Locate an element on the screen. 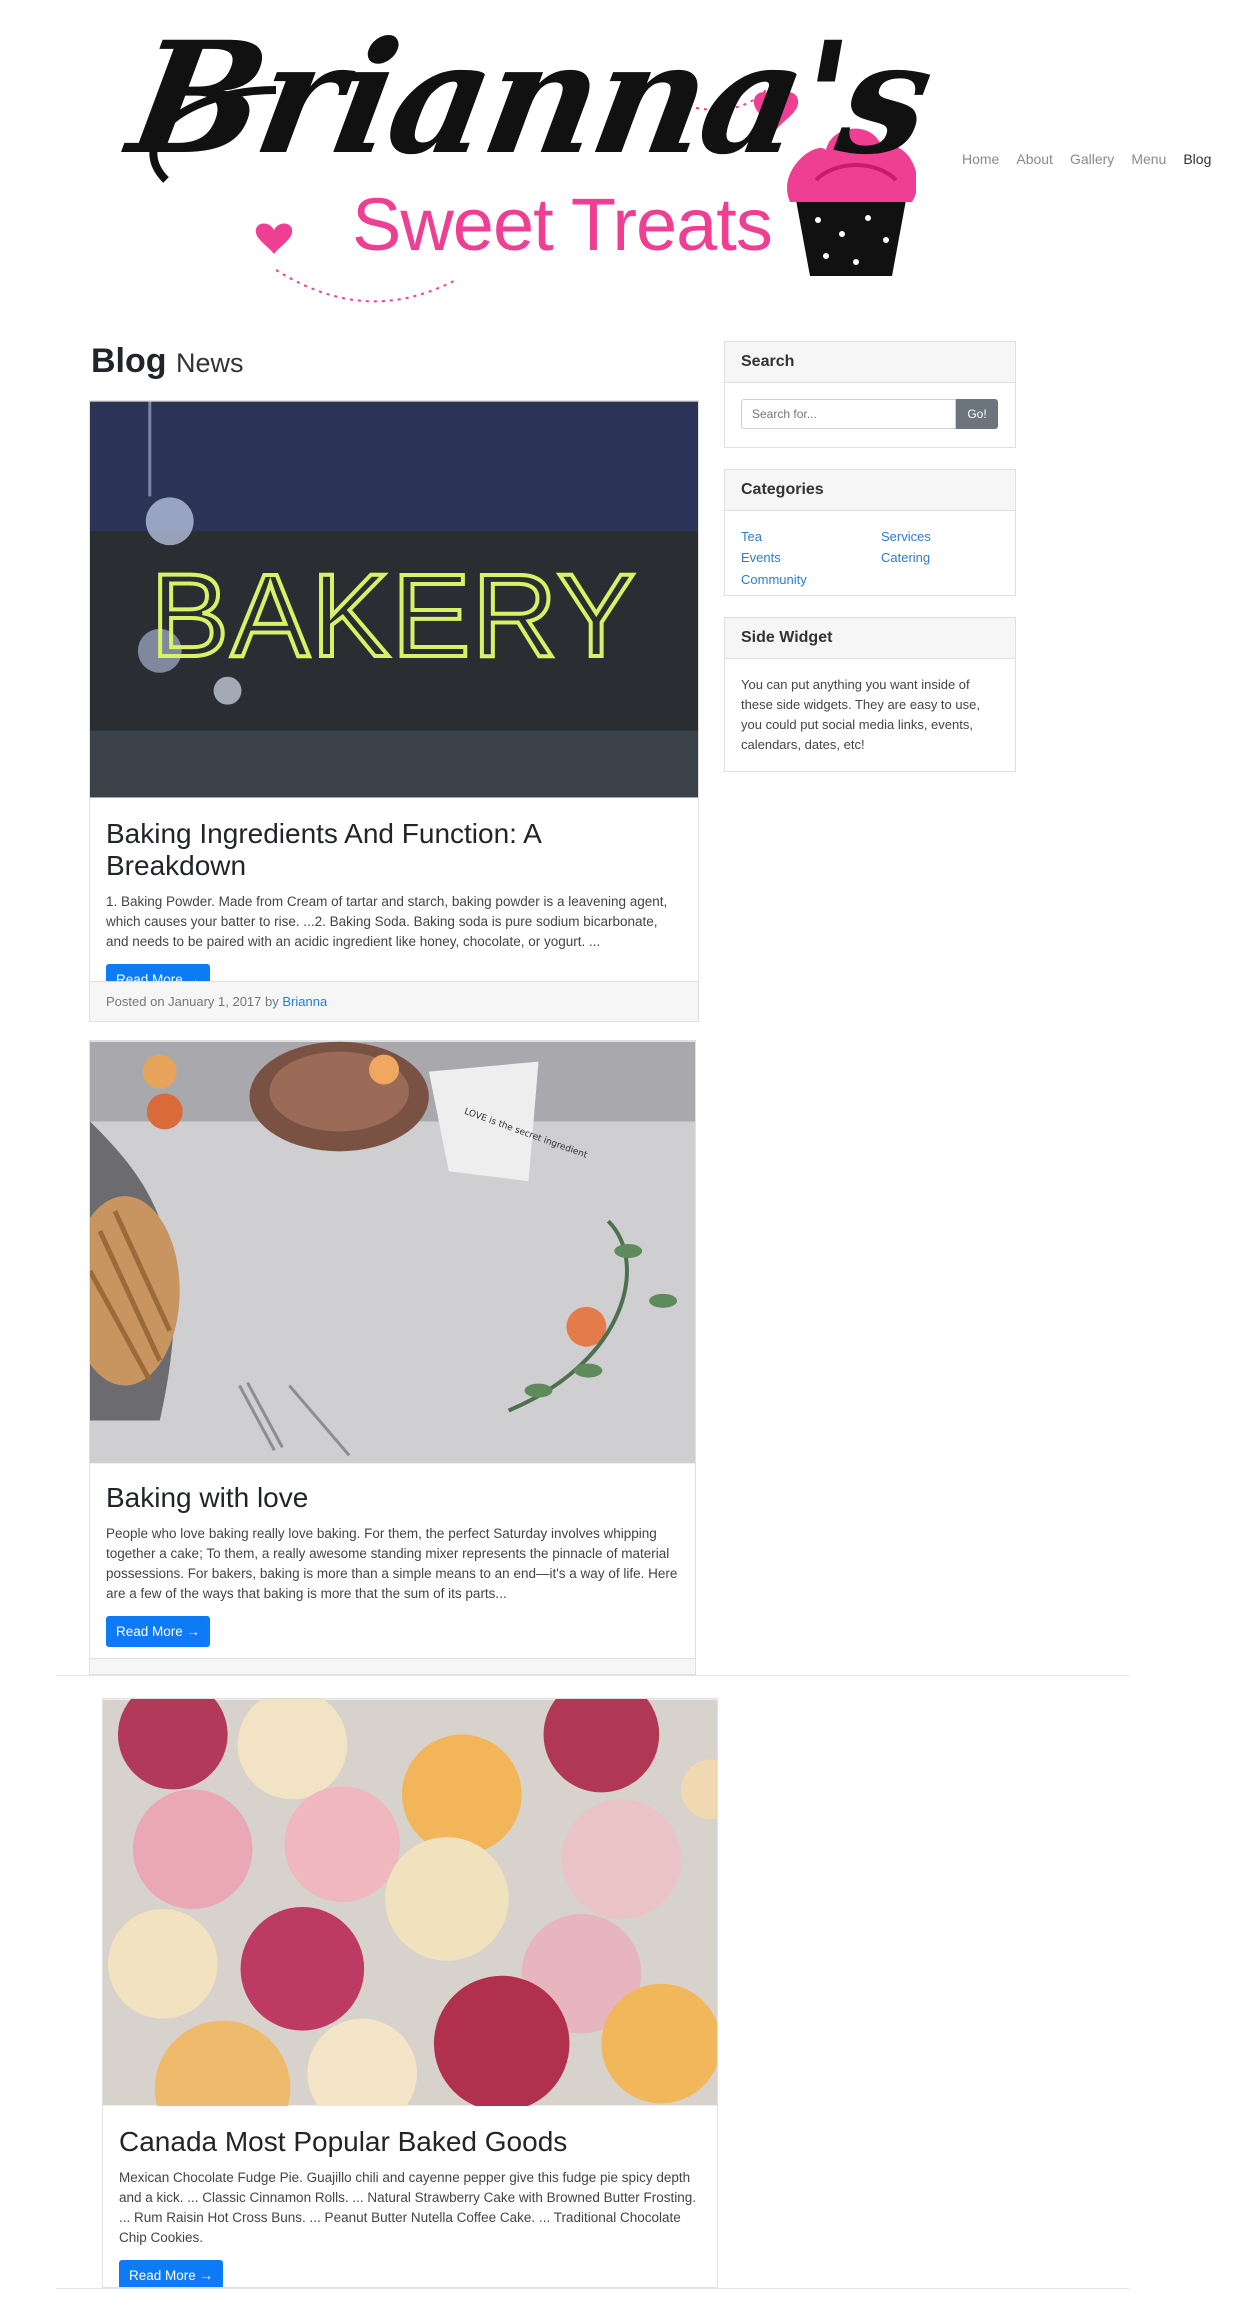  category-link-catering: Catering is located at coordinates (940, 558).